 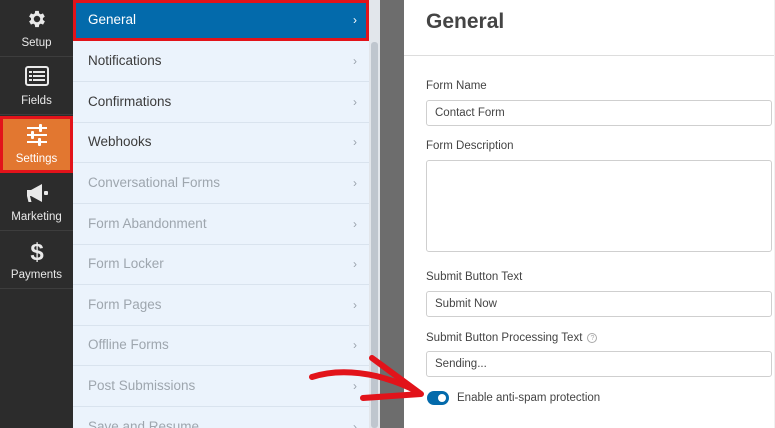 I want to click on settings-nav-conversational-forms: Conversational Forms ›, so click(x=221, y=183).